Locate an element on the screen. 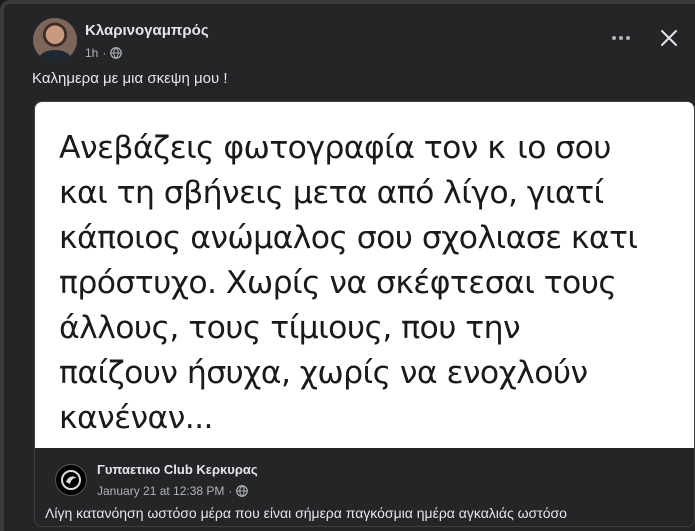 The width and height of the screenshot is (695, 531). header-actions is located at coordinates (645, 38).